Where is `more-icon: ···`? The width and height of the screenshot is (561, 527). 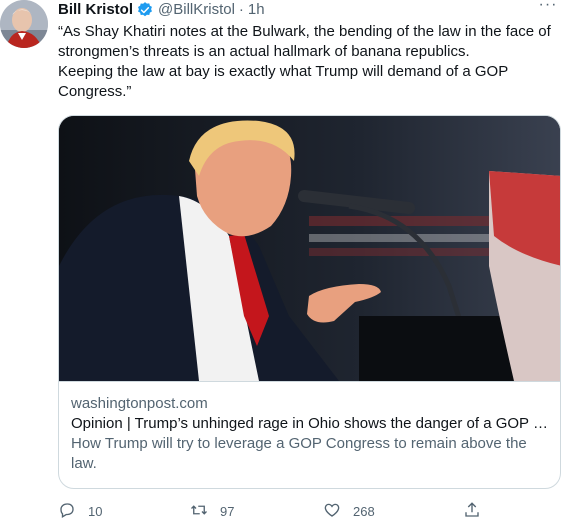
more-icon: ··· is located at coordinates (548, 9).